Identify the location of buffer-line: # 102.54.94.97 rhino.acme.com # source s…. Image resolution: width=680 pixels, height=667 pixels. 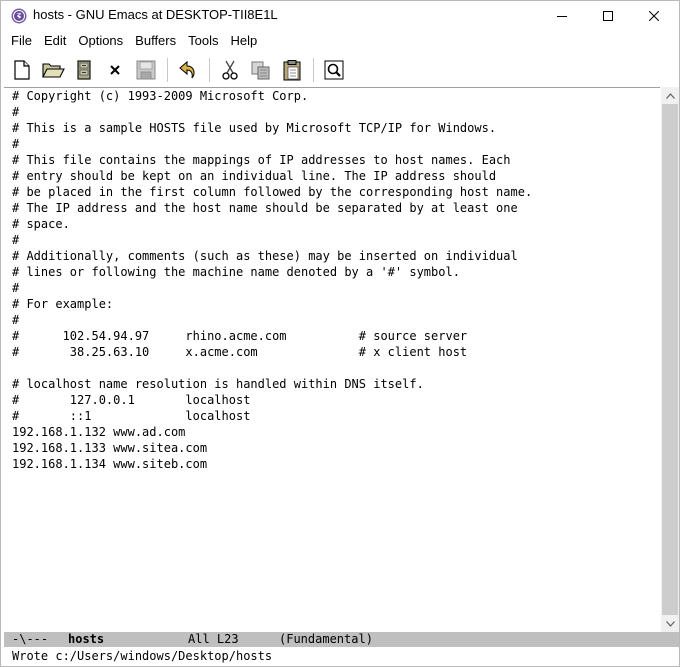
(240, 336).